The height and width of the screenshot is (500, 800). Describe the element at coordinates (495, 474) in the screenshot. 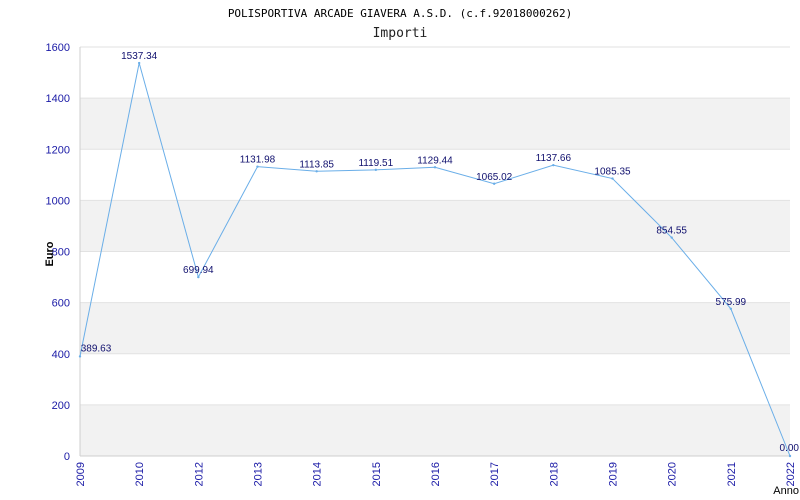

I see `x-tick-label: 2017` at that location.